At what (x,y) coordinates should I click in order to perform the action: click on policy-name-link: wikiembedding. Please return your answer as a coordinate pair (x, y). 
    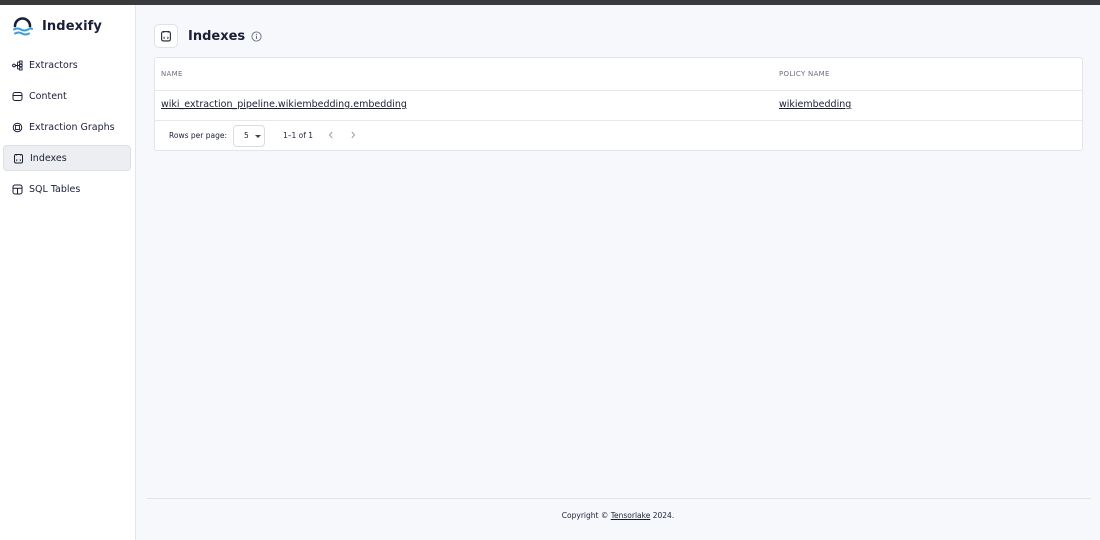
    Looking at the image, I should click on (815, 104).